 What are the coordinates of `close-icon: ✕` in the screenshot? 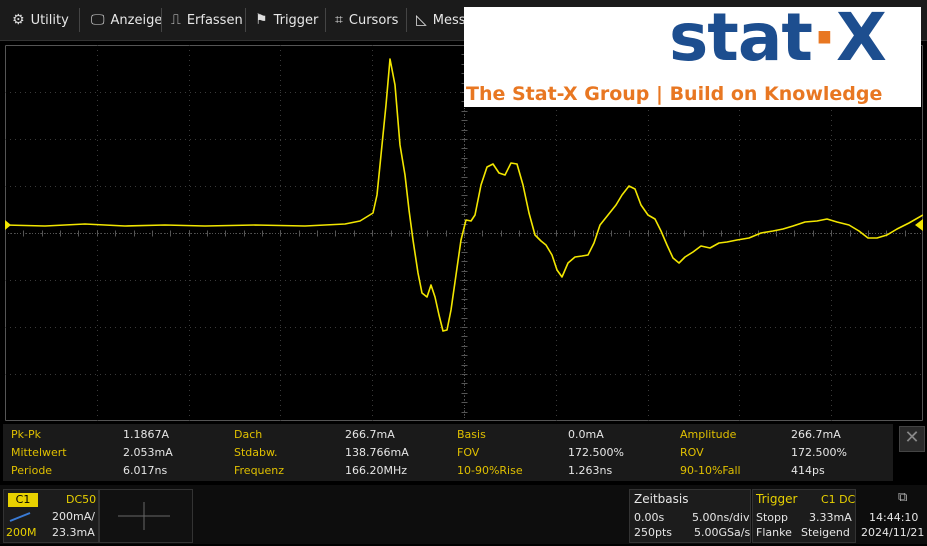 It's located at (912, 437).